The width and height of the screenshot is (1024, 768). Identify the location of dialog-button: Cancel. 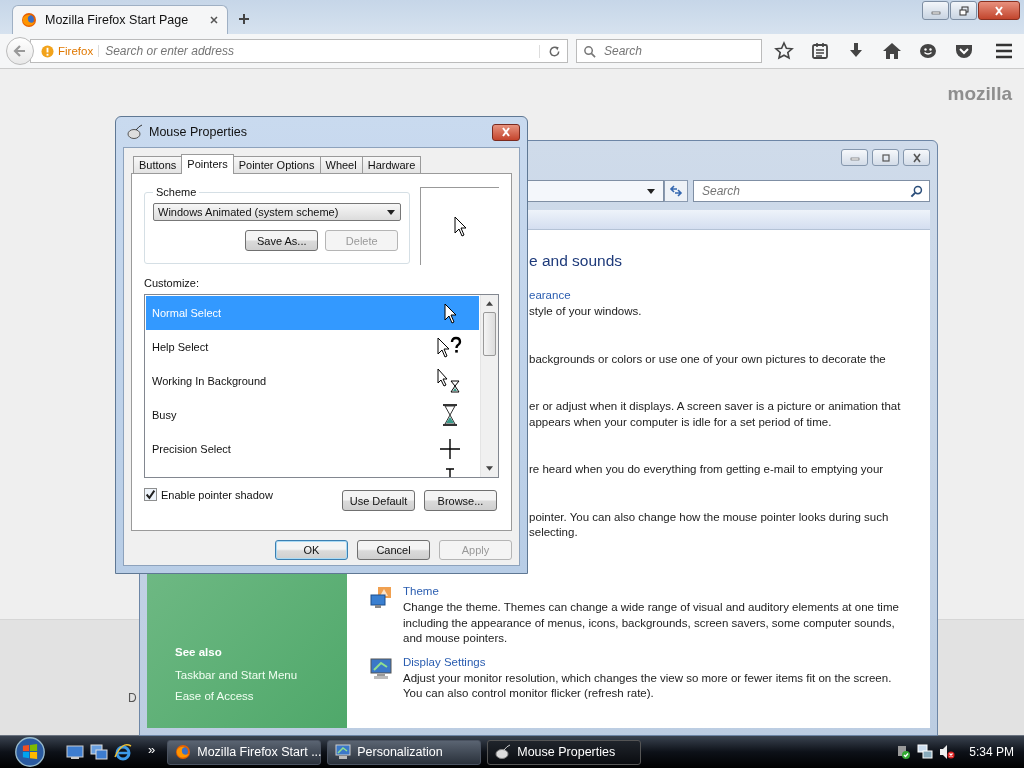
(393, 550).